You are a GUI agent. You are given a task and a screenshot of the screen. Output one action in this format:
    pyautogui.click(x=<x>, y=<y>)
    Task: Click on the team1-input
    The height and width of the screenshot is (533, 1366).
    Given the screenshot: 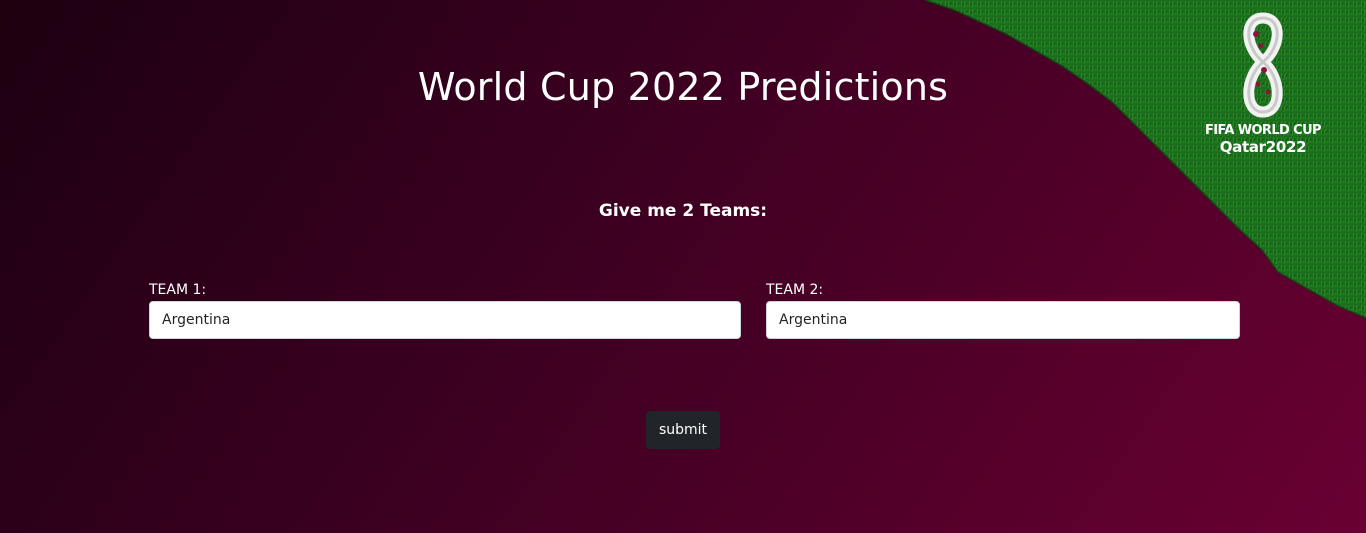 What is the action you would take?
    pyautogui.click(x=445, y=320)
    